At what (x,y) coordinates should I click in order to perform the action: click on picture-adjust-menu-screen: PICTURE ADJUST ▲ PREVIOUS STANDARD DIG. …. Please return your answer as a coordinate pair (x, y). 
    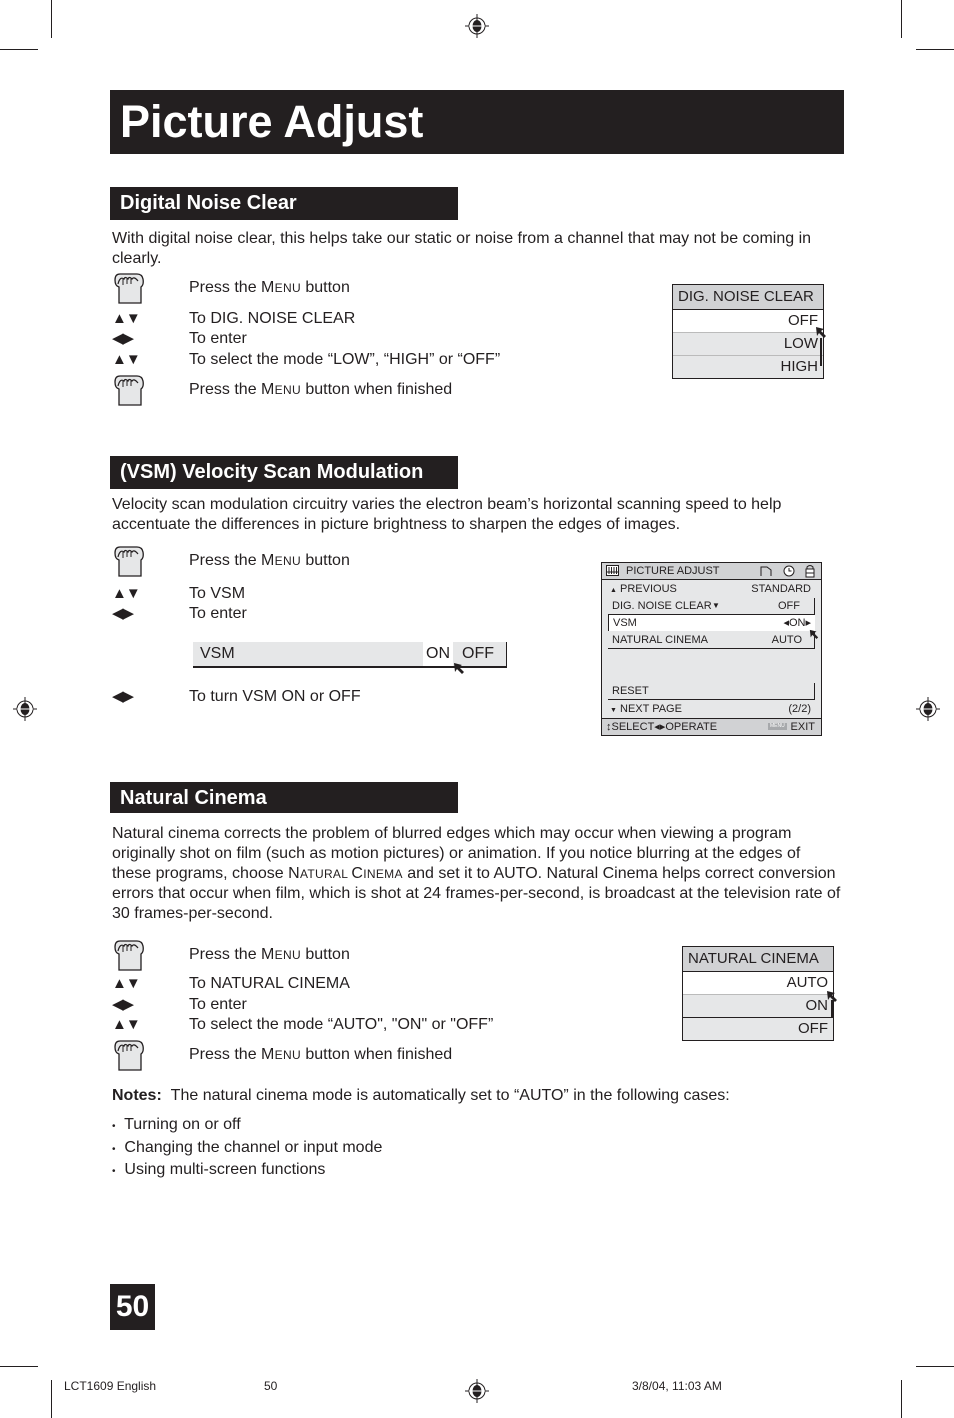
    Looking at the image, I should click on (711, 649).